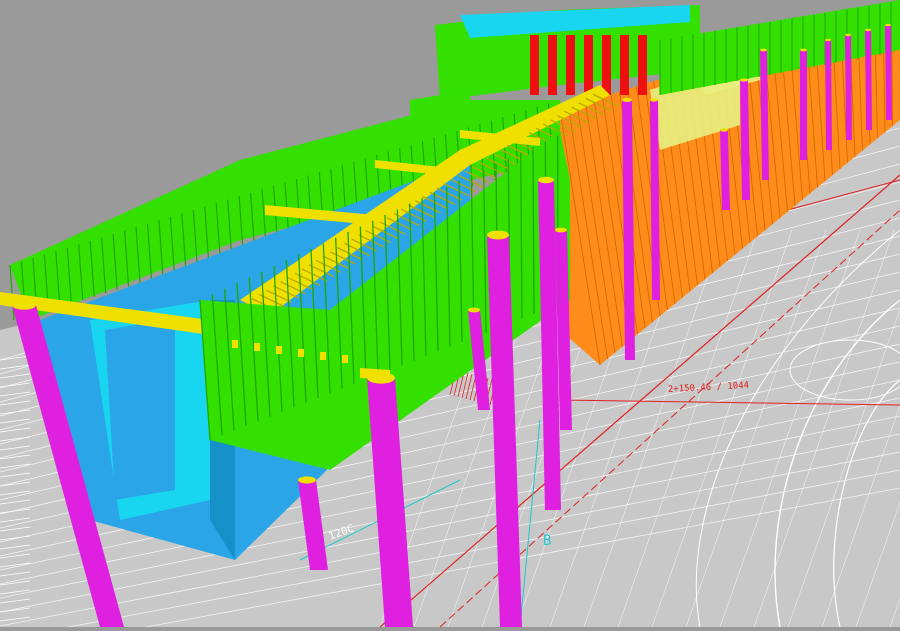 This screenshot has width=900, height=631. Describe the element at coordinates (547, 541) in the screenshot. I see `grid-label-b: B` at that location.